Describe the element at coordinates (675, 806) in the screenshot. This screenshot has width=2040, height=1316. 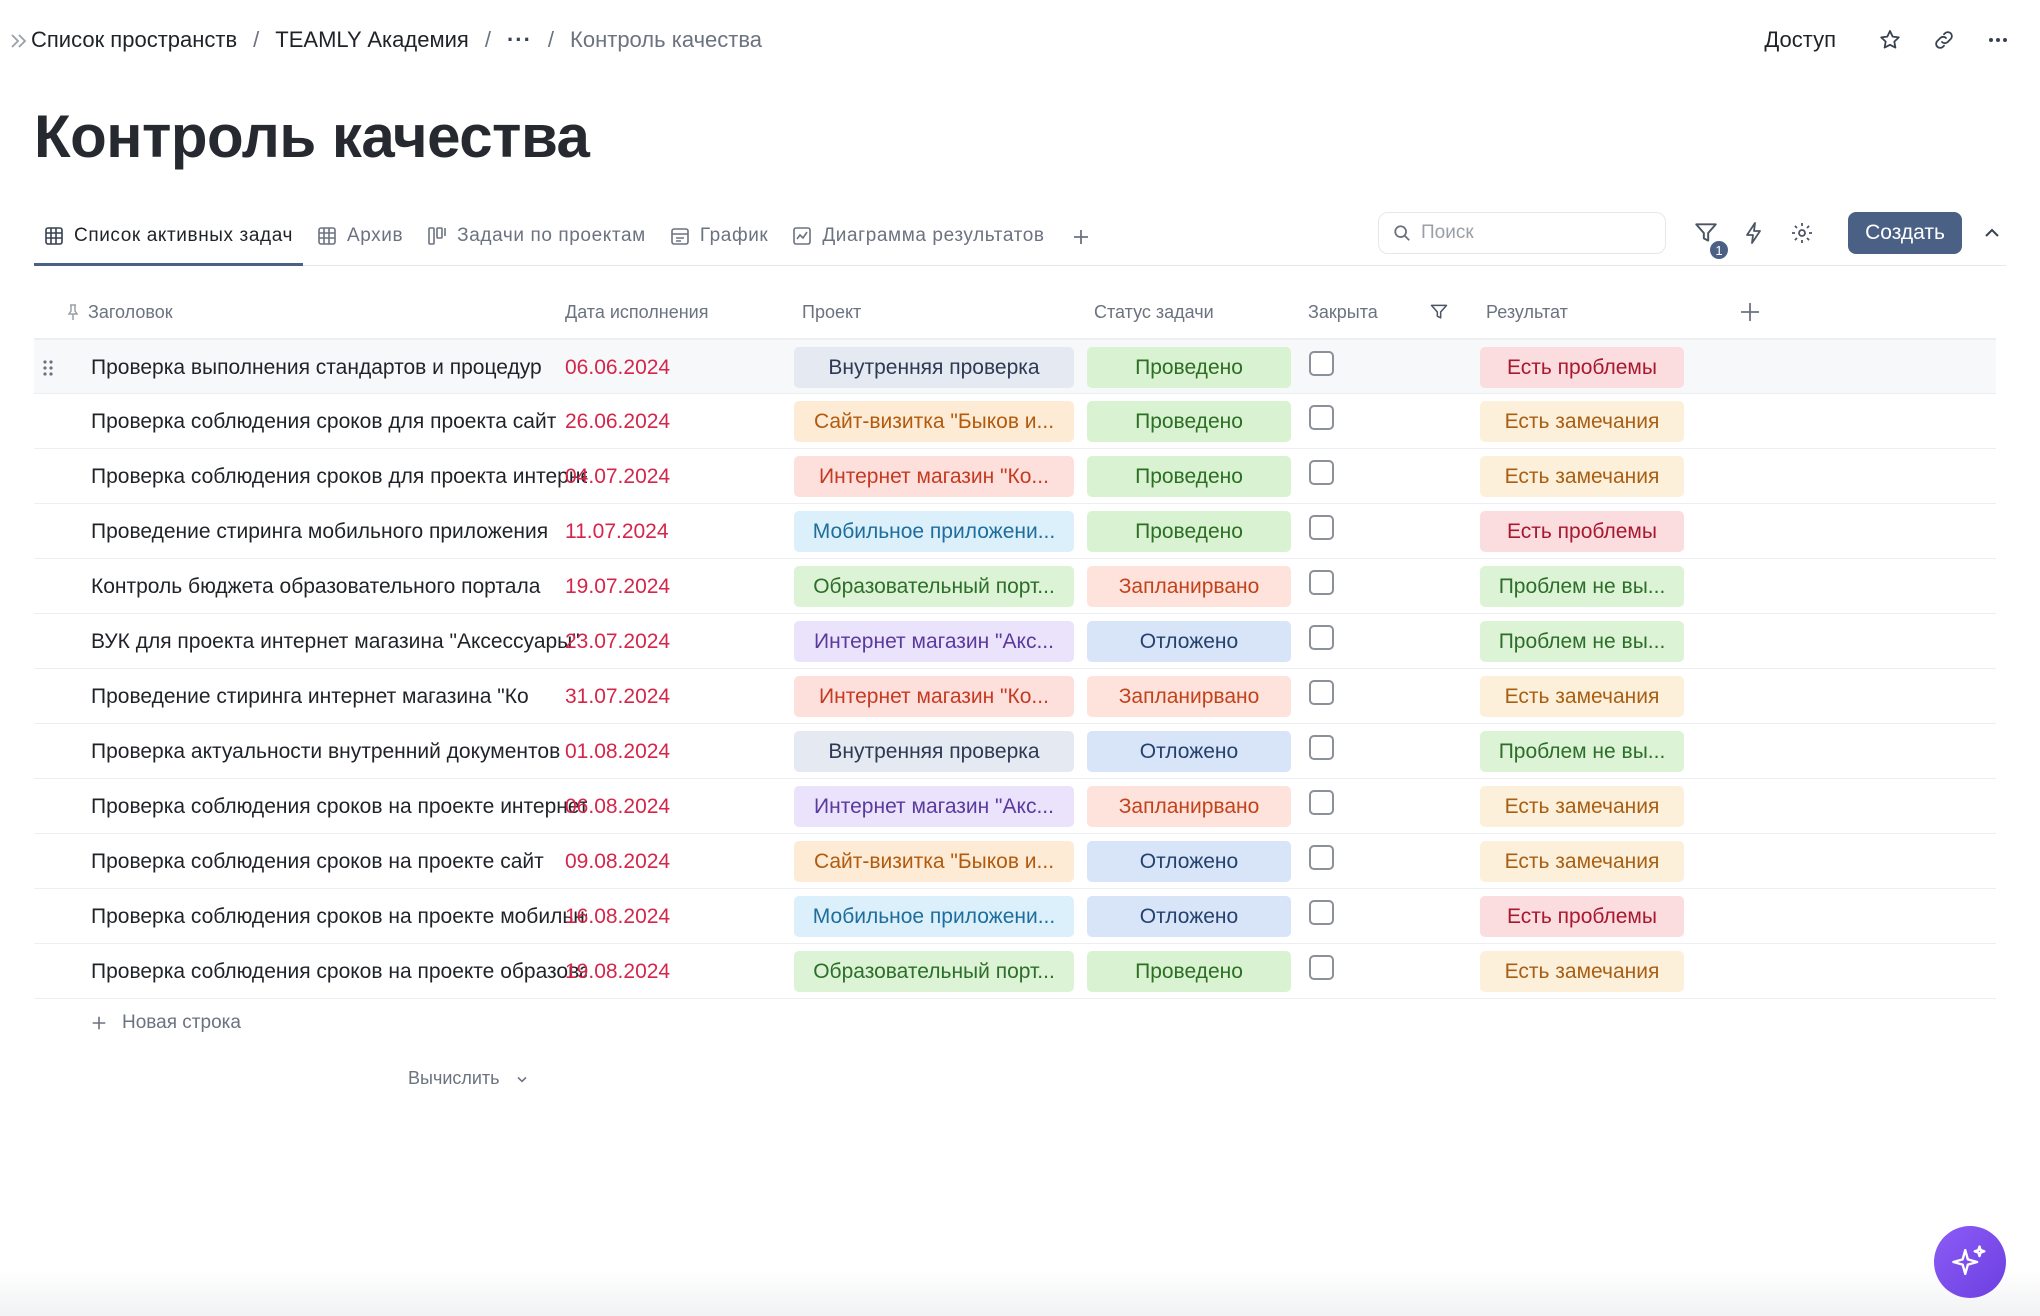
I see `due-date-cell: 06.08.2024` at that location.